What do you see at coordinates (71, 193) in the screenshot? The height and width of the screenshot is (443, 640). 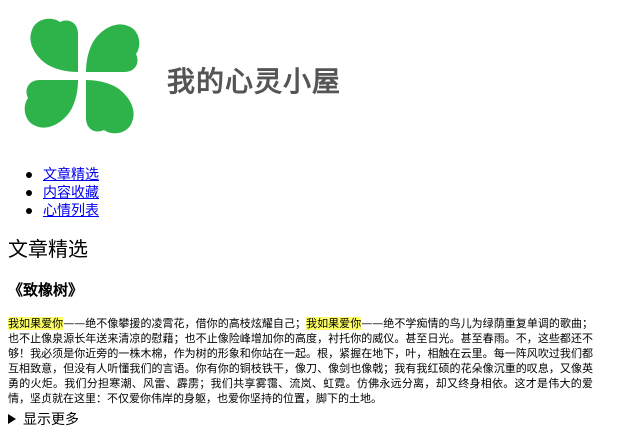 I see `nav-link-favorites: 内容收藏` at bounding box center [71, 193].